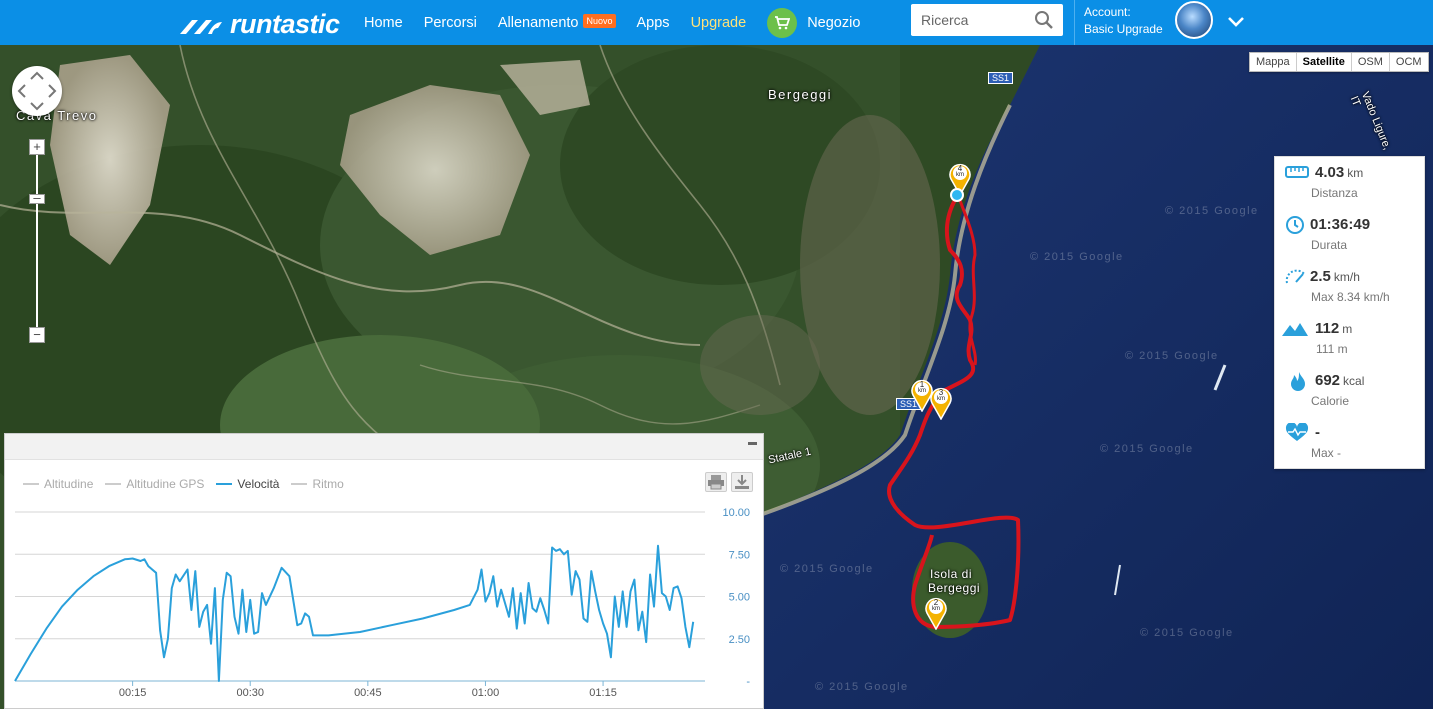 The height and width of the screenshot is (709, 1433). Describe the element at coordinates (1123, 21) in the screenshot. I see `account-info: Account: Basic Upgrade` at that location.